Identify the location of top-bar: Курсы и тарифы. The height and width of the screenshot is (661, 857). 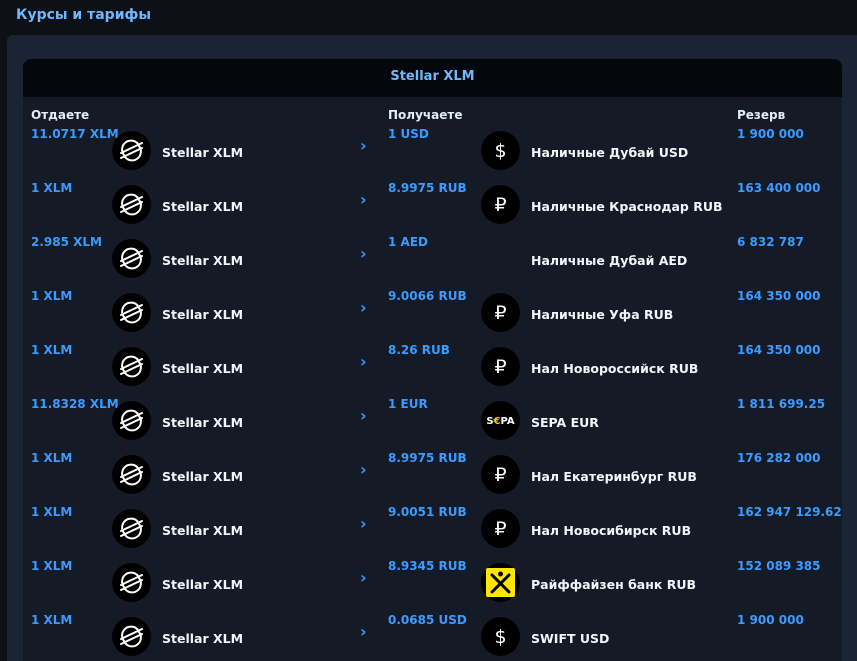
(428, 17).